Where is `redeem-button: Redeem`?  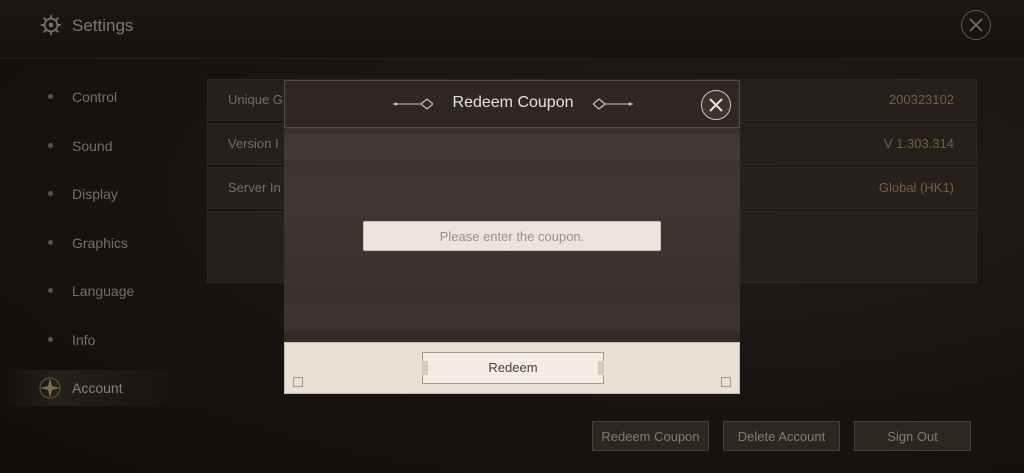 redeem-button: Redeem is located at coordinates (513, 368).